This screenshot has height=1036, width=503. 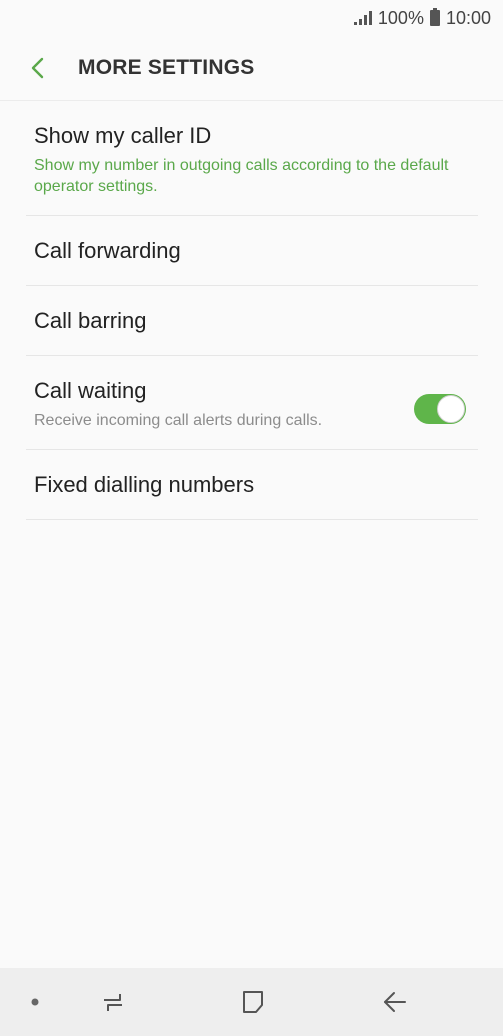 I want to click on status-bar: 100% 10:00, so click(x=251, y=18).